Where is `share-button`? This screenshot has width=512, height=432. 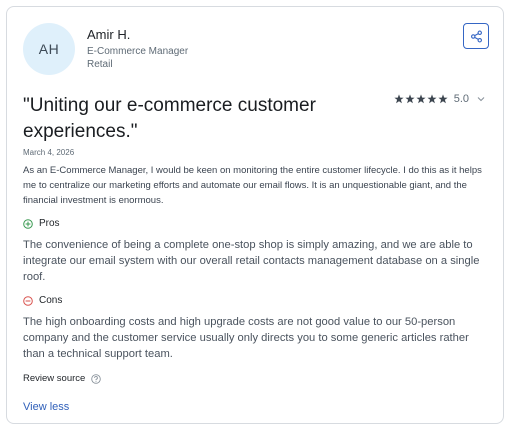 share-button is located at coordinates (476, 36).